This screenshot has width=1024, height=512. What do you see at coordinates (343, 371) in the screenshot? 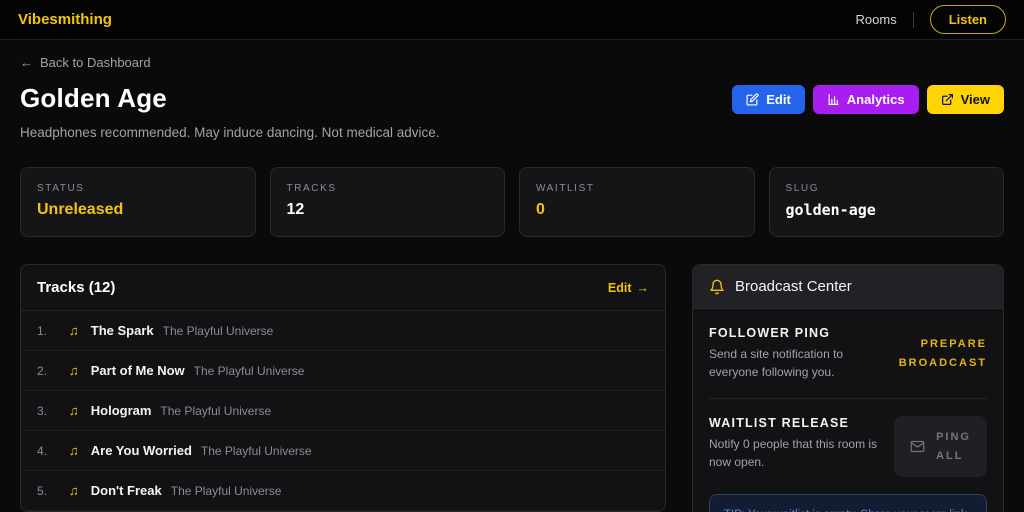
I see `track-row: 2. ♫ Part of Me Now The Playful Universe` at bounding box center [343, 371].